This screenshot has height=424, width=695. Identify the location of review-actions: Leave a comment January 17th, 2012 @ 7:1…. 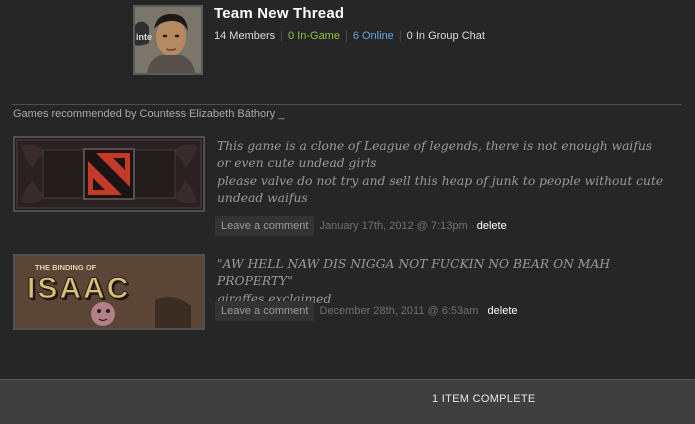
(361, 226).